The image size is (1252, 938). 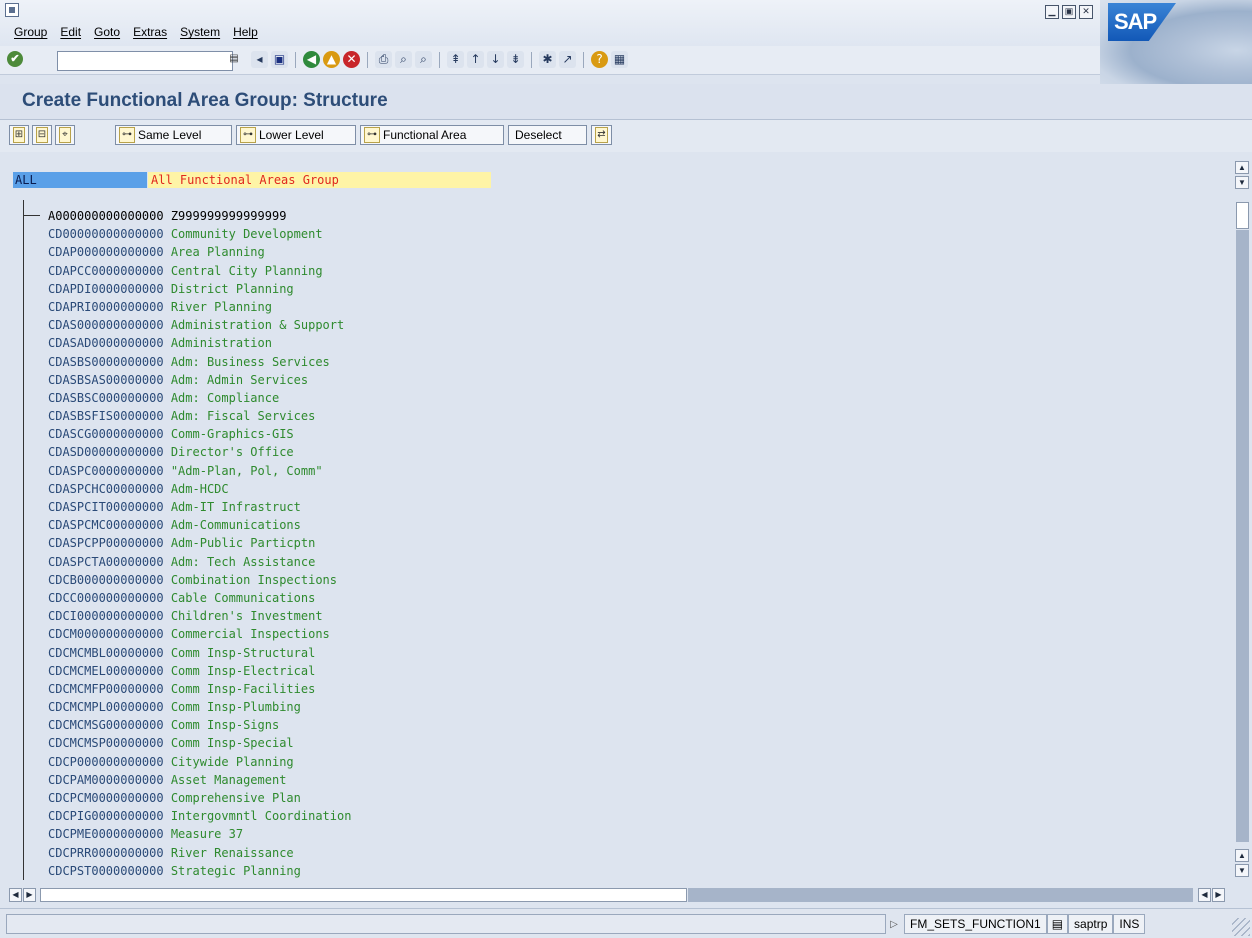 I want to click on tree-row: CDASBS0000000000 Adm: Business Services, so click(x=199, y=362).